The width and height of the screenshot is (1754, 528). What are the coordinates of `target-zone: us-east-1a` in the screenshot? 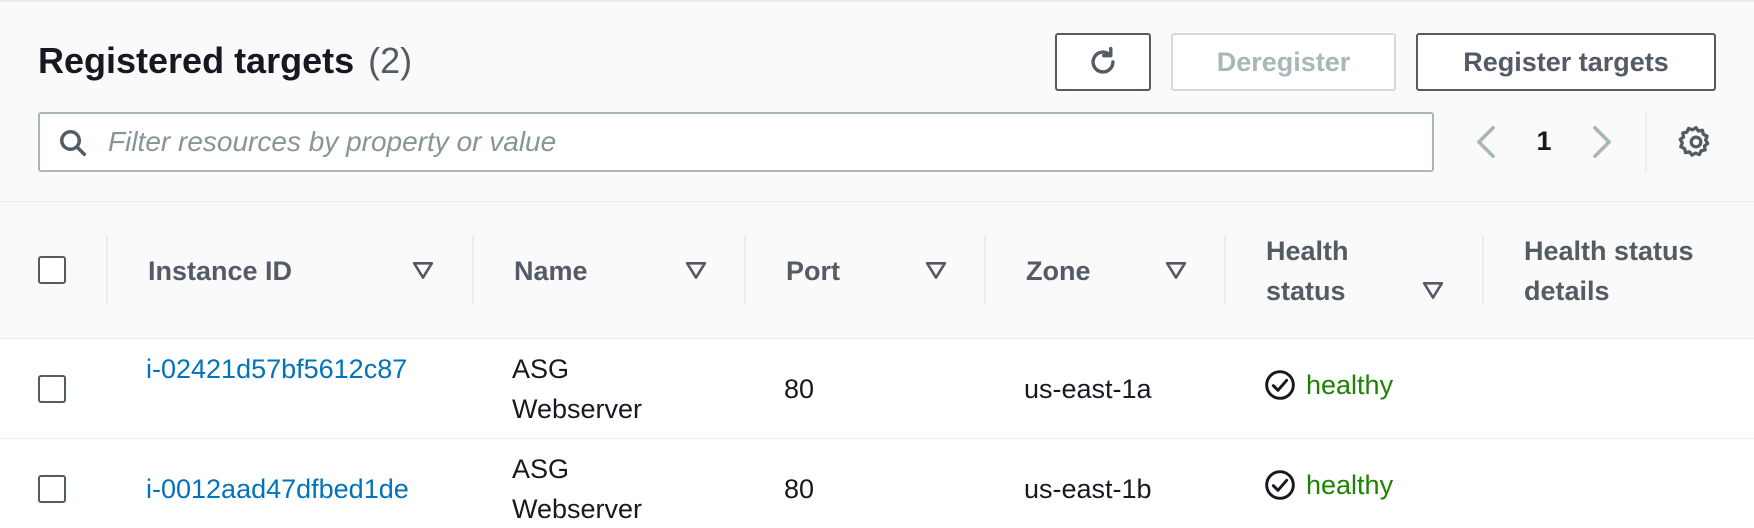 It's located at (1088, 389).